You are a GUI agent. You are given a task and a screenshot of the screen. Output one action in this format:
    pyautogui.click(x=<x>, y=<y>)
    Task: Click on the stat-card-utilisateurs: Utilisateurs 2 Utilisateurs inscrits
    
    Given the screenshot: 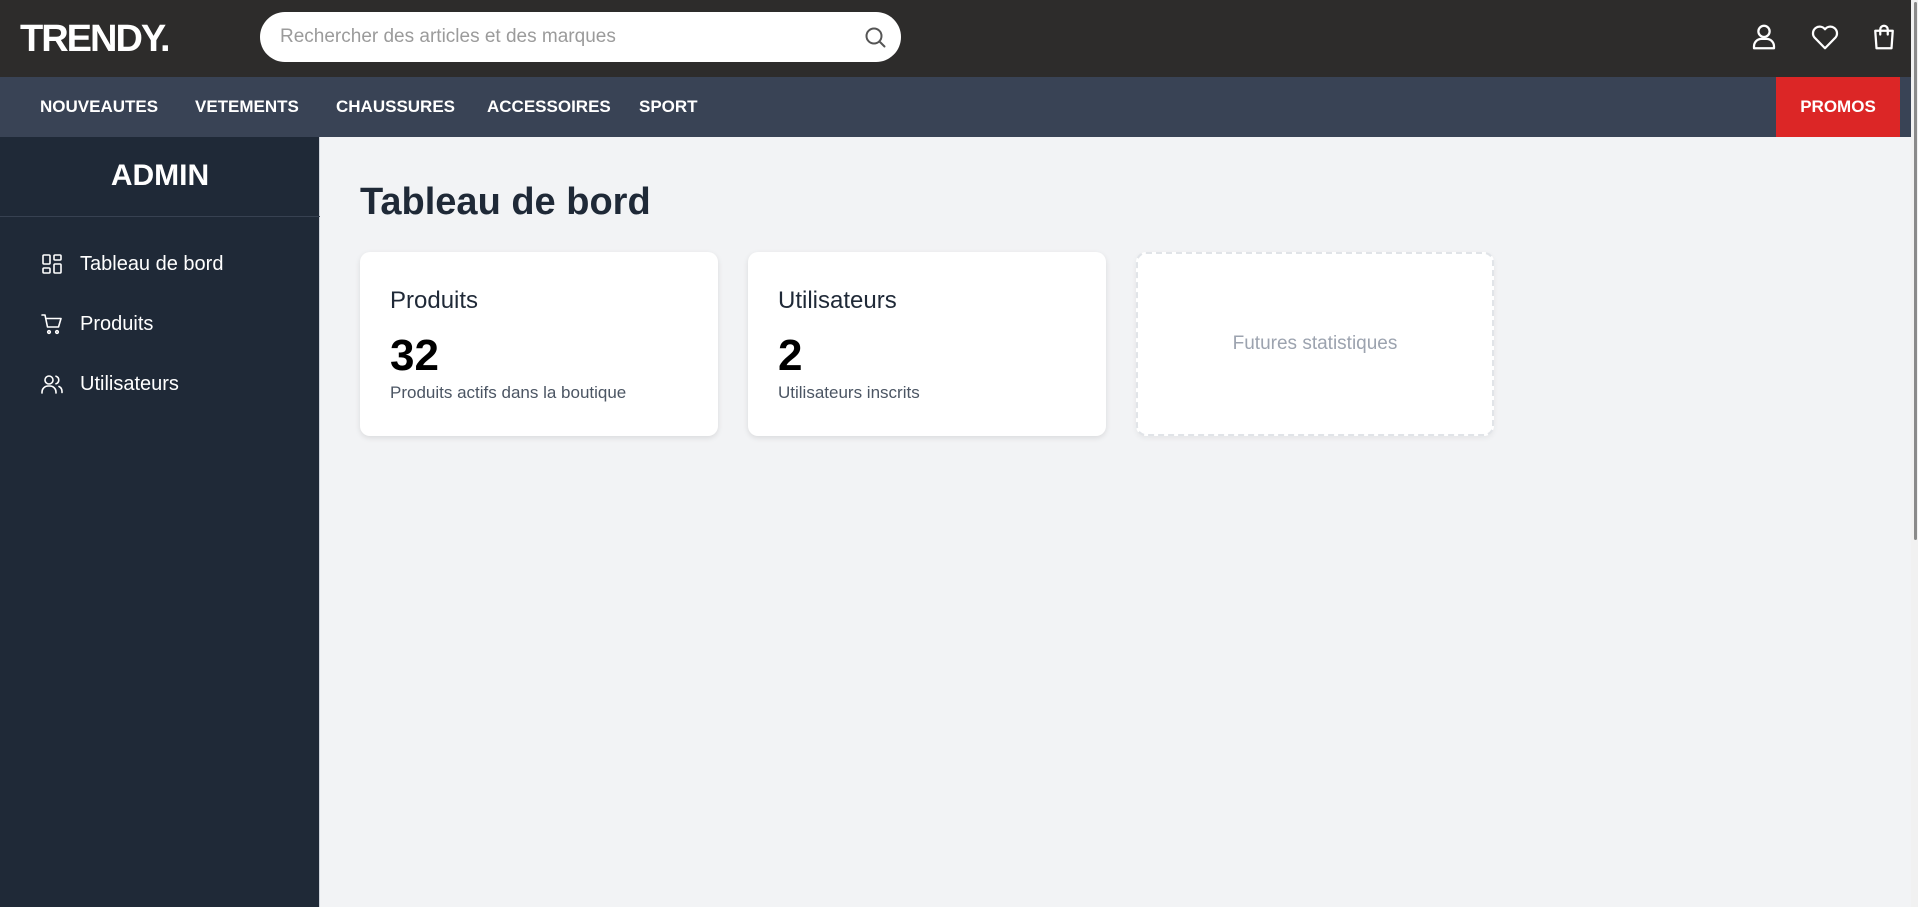 What is the action you would take?
    pyautogui.click(x=927, y=344)
    